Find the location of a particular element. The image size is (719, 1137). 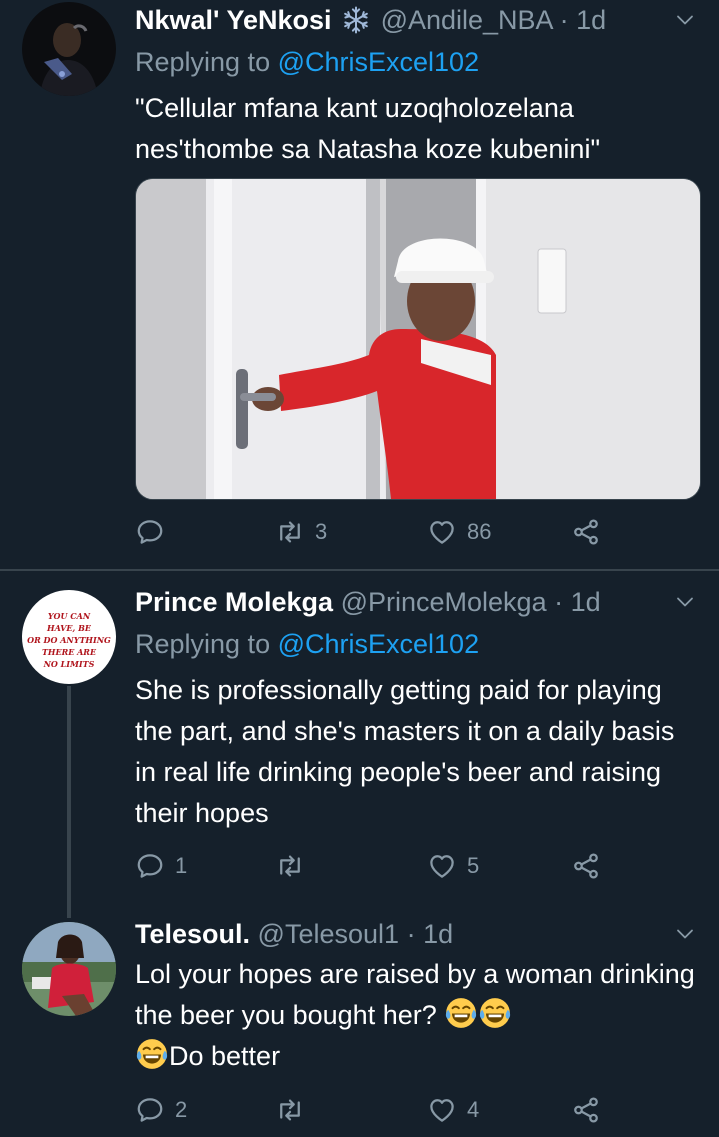

like-button: 5 is located at coordinates (453, 866).